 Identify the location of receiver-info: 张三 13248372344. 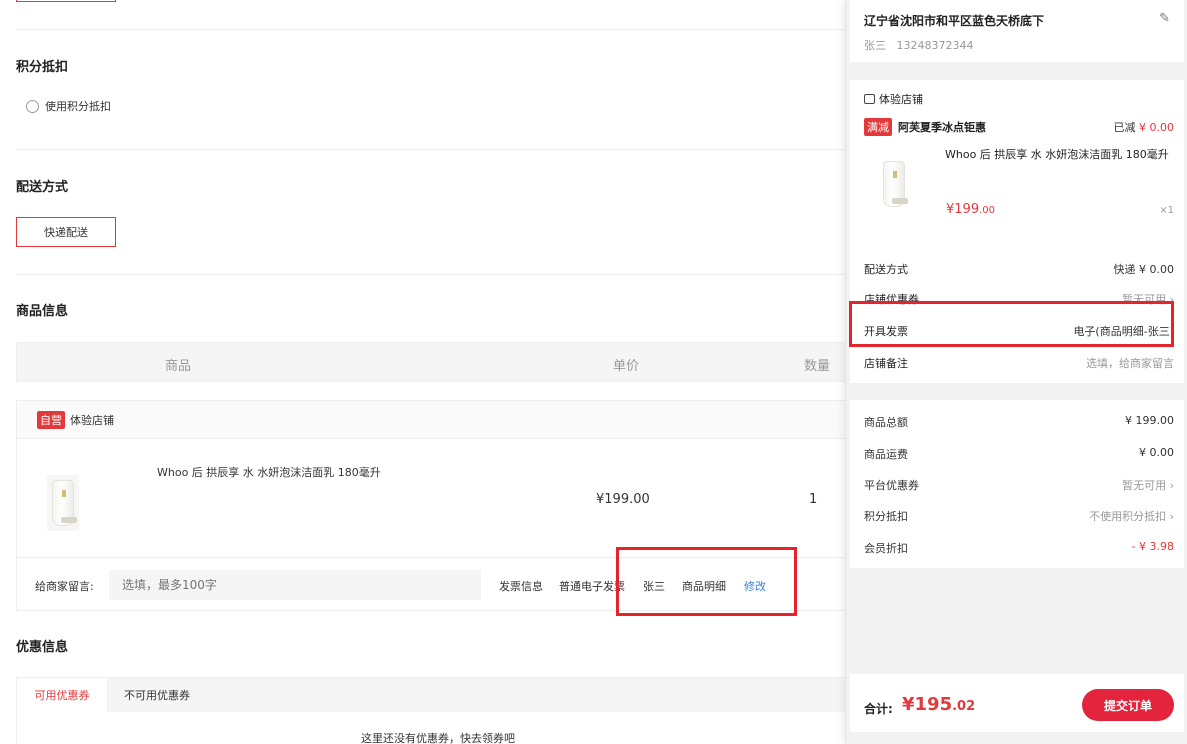
(918, 45).